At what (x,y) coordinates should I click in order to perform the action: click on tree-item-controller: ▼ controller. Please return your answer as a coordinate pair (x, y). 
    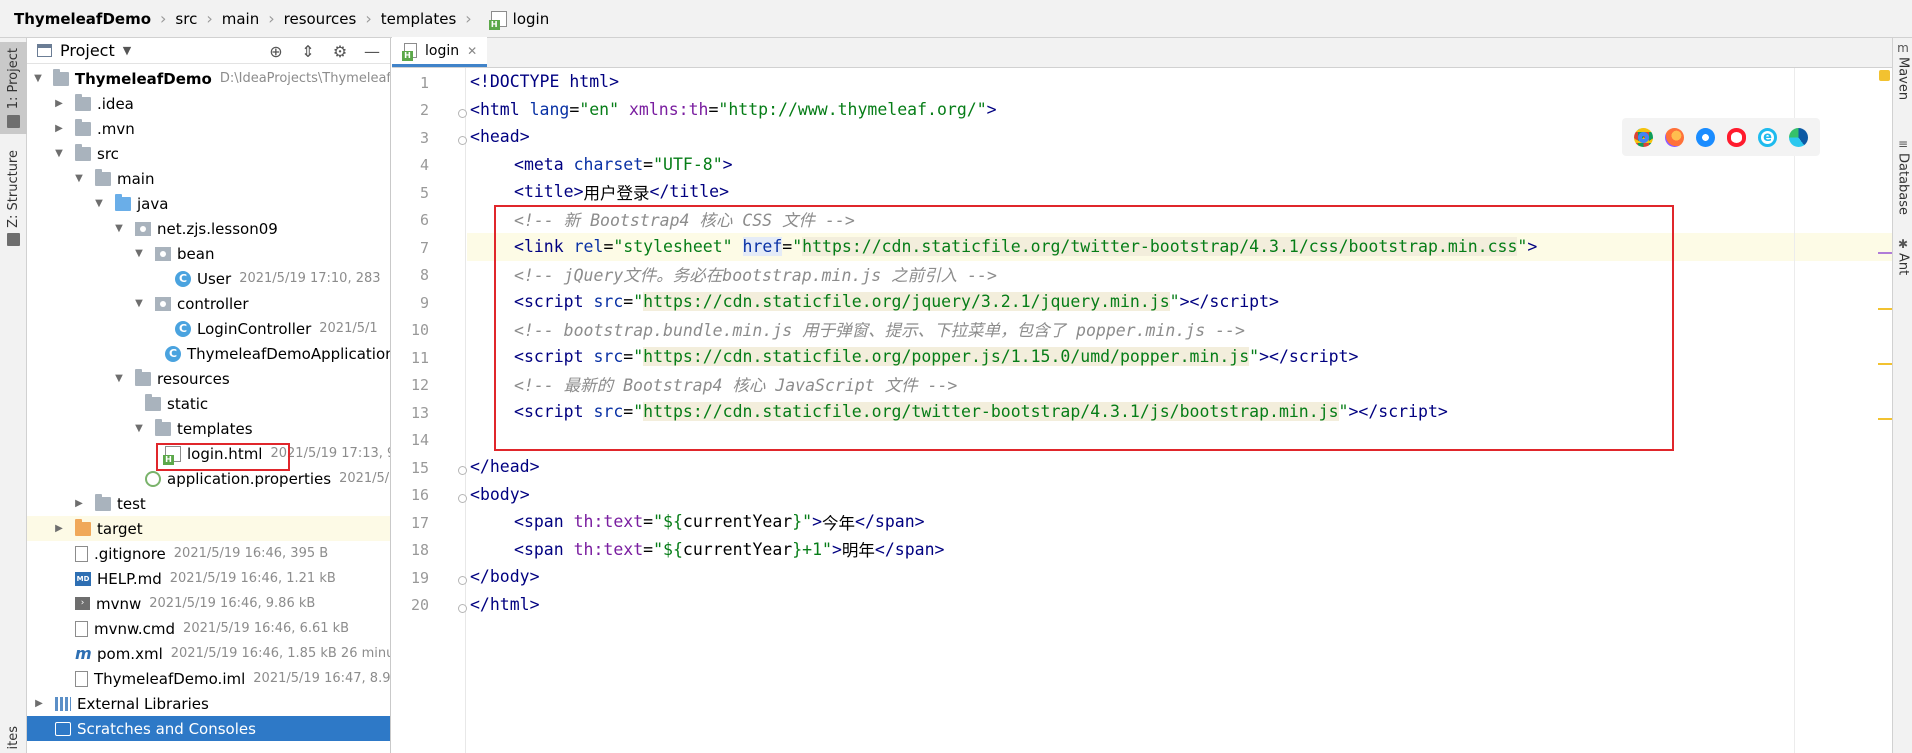
    Looking at the image, I should click on (208, 303).